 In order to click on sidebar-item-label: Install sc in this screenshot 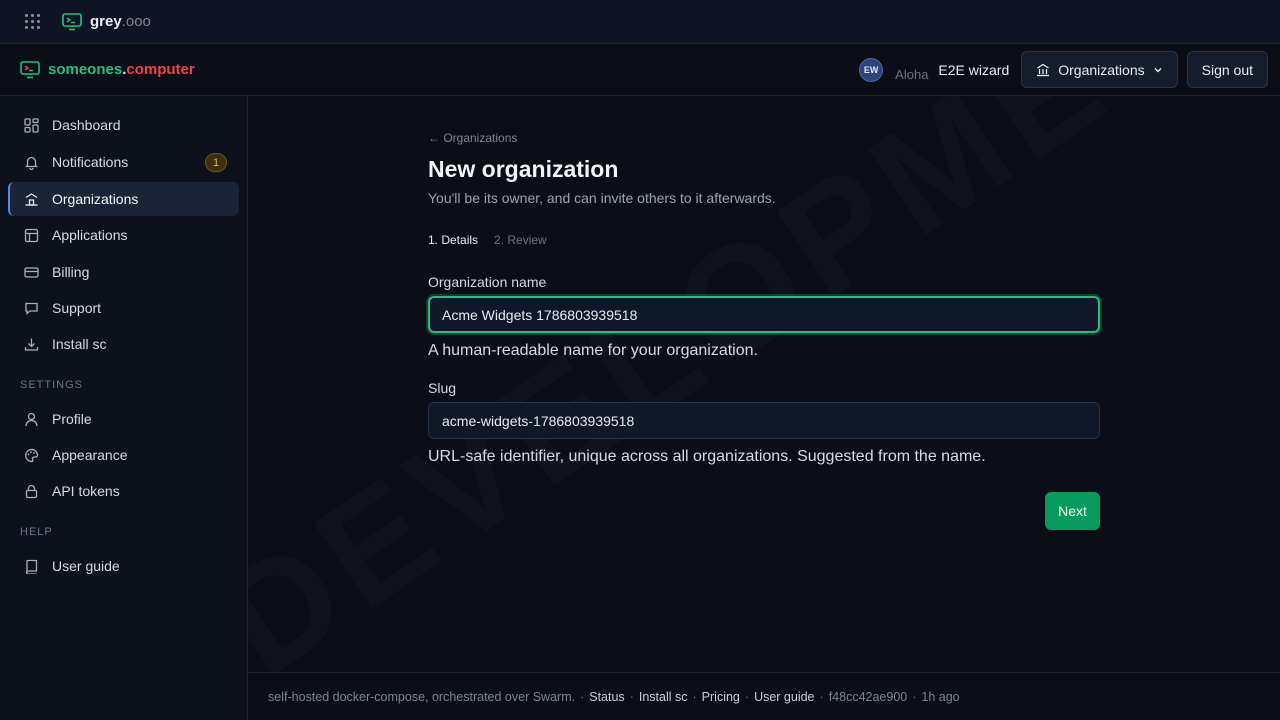, I will do `click(79, 344)`.